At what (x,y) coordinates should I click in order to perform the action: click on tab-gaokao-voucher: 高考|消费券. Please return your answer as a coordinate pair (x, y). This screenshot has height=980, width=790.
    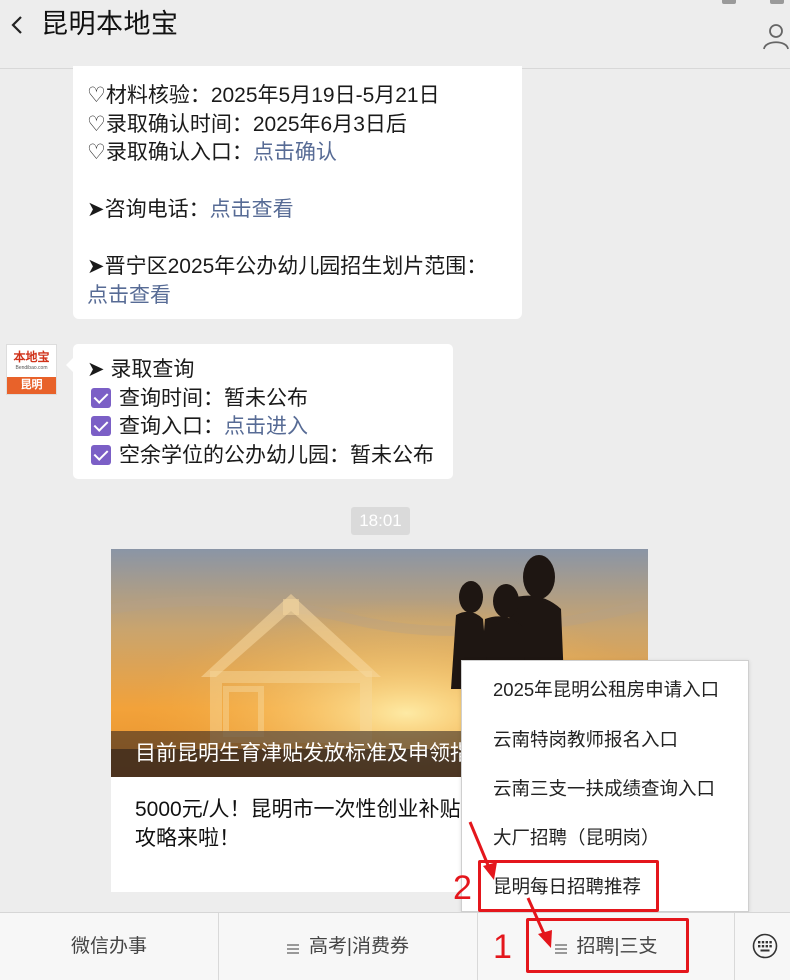
    Looking at the image, I should click on (348, 946).